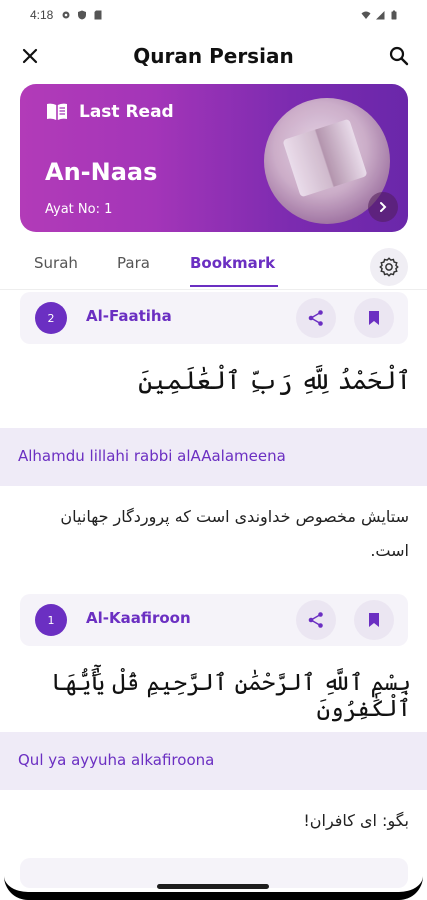  I want to click on signal-icon, so click(380, 15).